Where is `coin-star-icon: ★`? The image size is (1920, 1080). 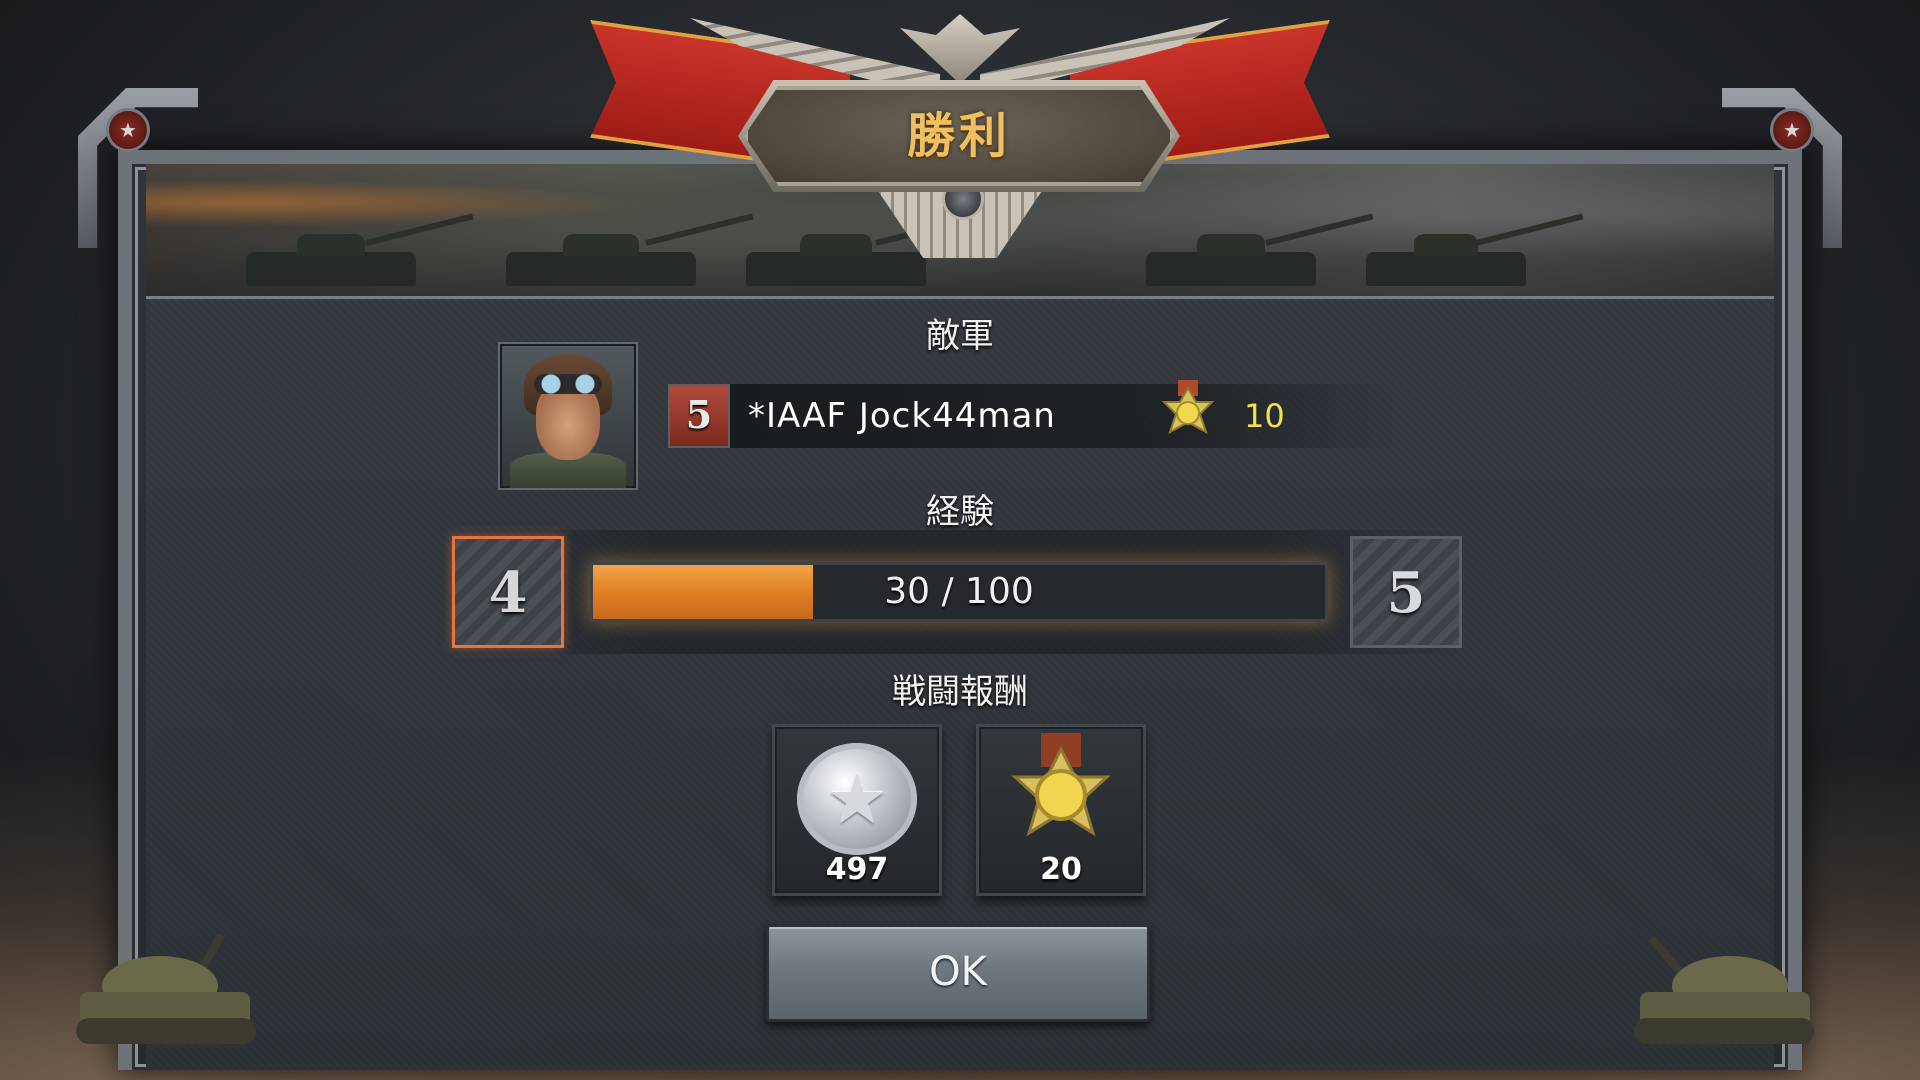 coin-star-icon: ★ is located at coordinates (857, 799).